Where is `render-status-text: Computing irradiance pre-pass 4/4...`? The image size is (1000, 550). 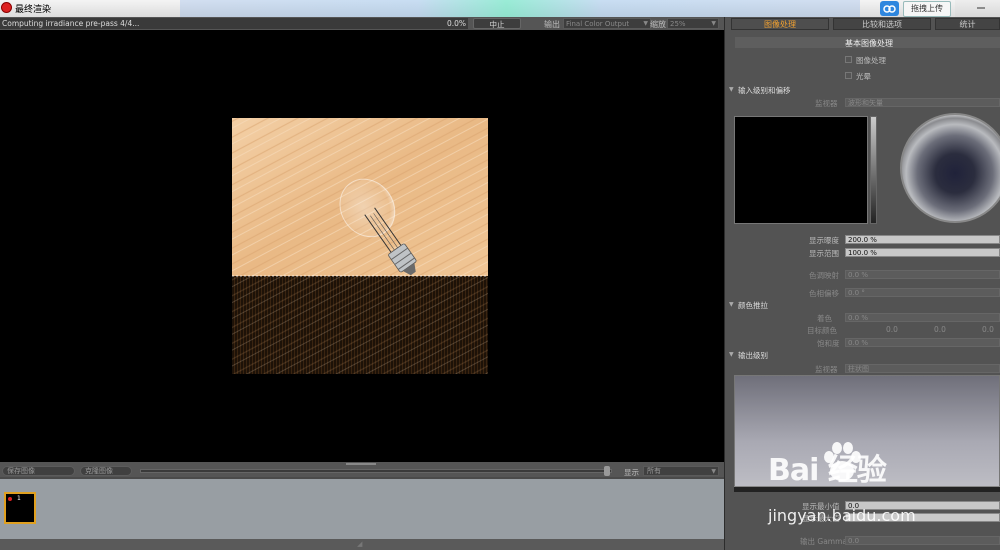
render-status-text: Computing irradiance pre-pass 4/4... is located at coordinates (71, 23).